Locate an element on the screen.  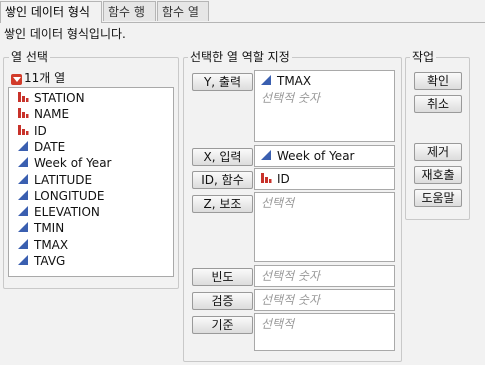
column-list-item: TMAX is located at coordinates (42, 245).